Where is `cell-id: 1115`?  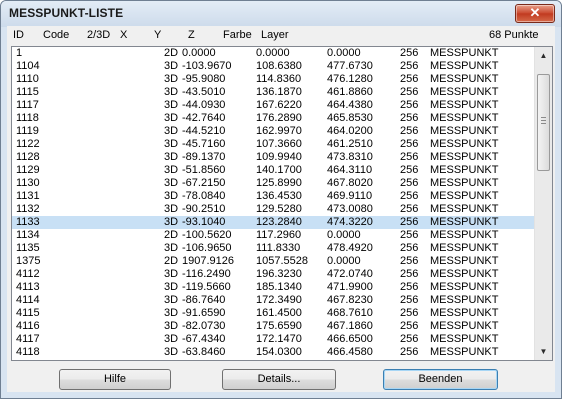 cell-id: 1115 is located at coordinates (27, 92).